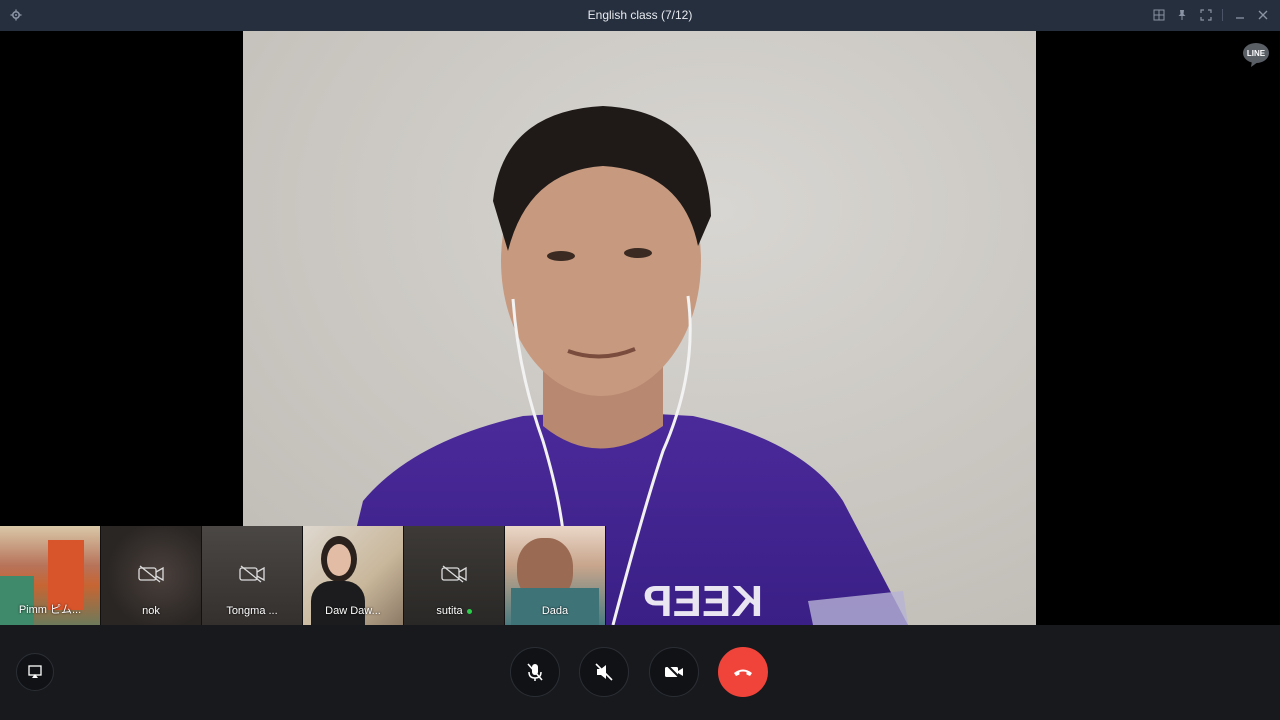 The width and height of the screenshot is (1280, 720). I want to click on pin-icon, so click(1182, 15).